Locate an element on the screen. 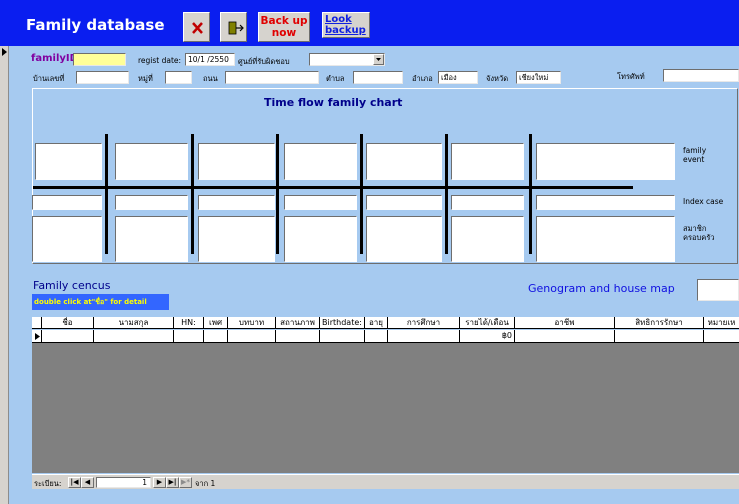 This screenshot has height=504, width=739. table-row: ฿0 is located at coordinates (385, 336).